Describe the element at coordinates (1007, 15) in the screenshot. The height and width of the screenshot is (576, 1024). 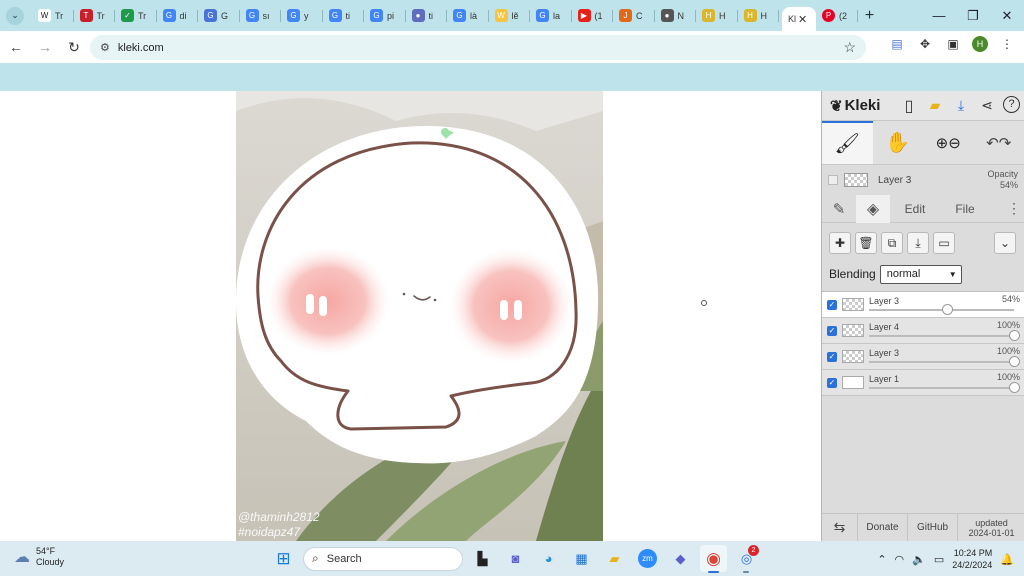
I see `close-window-button: ✕` at that location.